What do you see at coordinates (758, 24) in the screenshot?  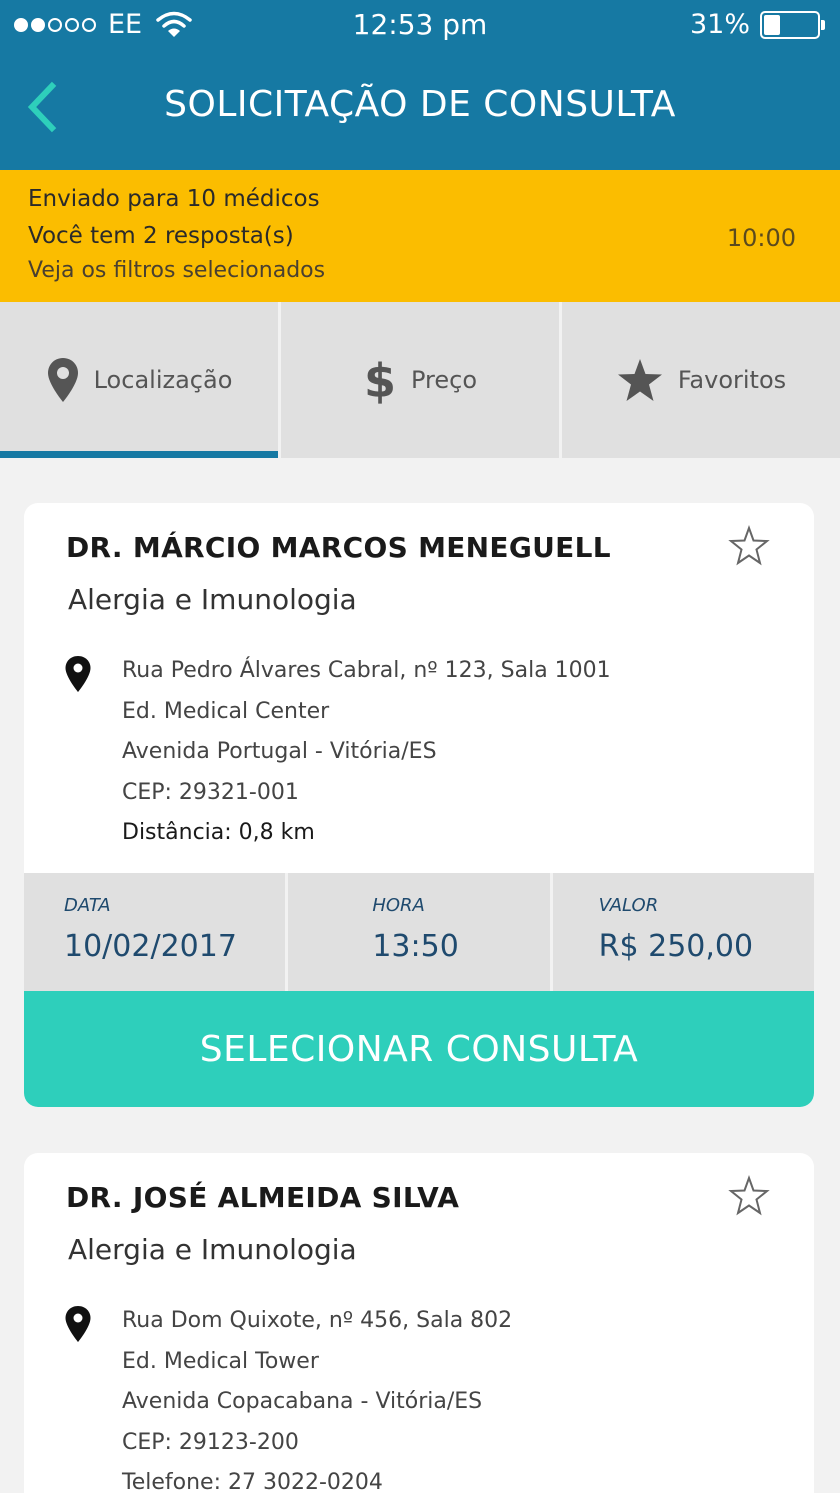 I see `status-right: 31%` at bounding box center [758, 24].